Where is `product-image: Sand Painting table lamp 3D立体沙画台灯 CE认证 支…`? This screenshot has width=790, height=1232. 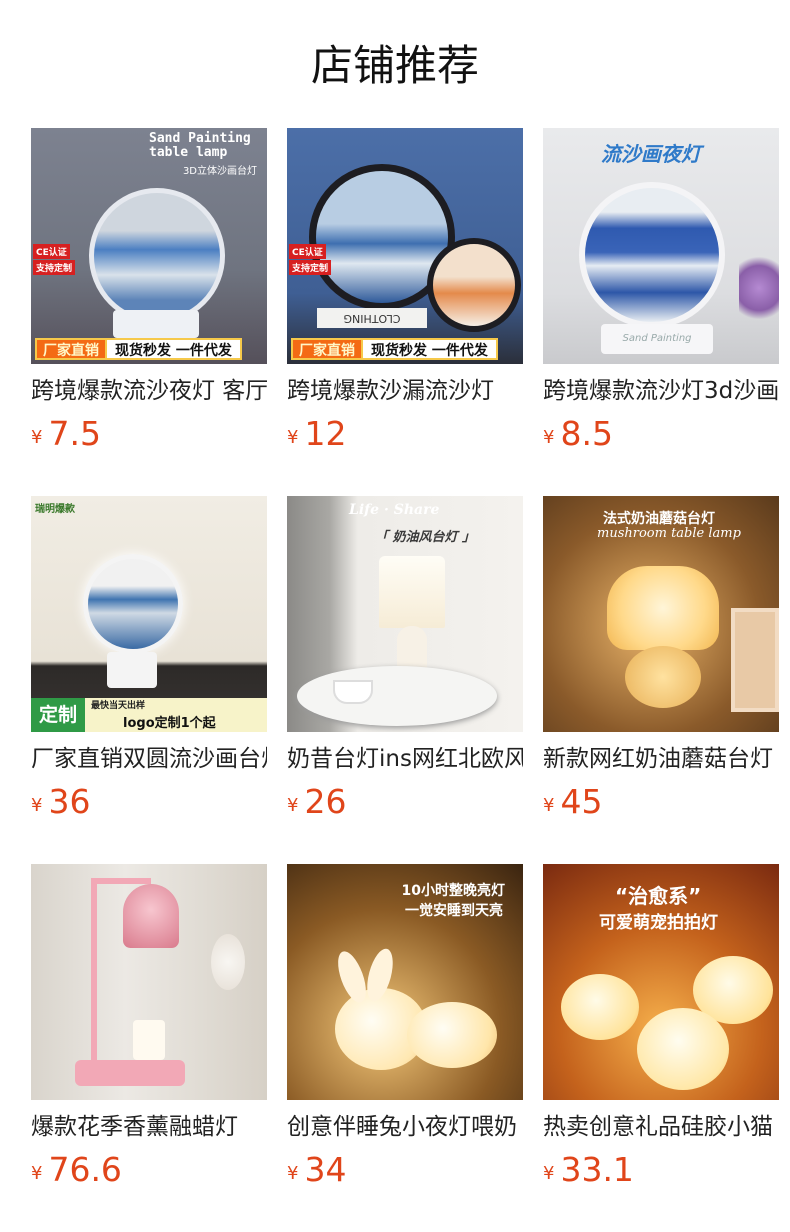 product-image: Sand Painting table lamp 3D立体沙画台灯 CE认证 支… is located at coordinates (149, 246).